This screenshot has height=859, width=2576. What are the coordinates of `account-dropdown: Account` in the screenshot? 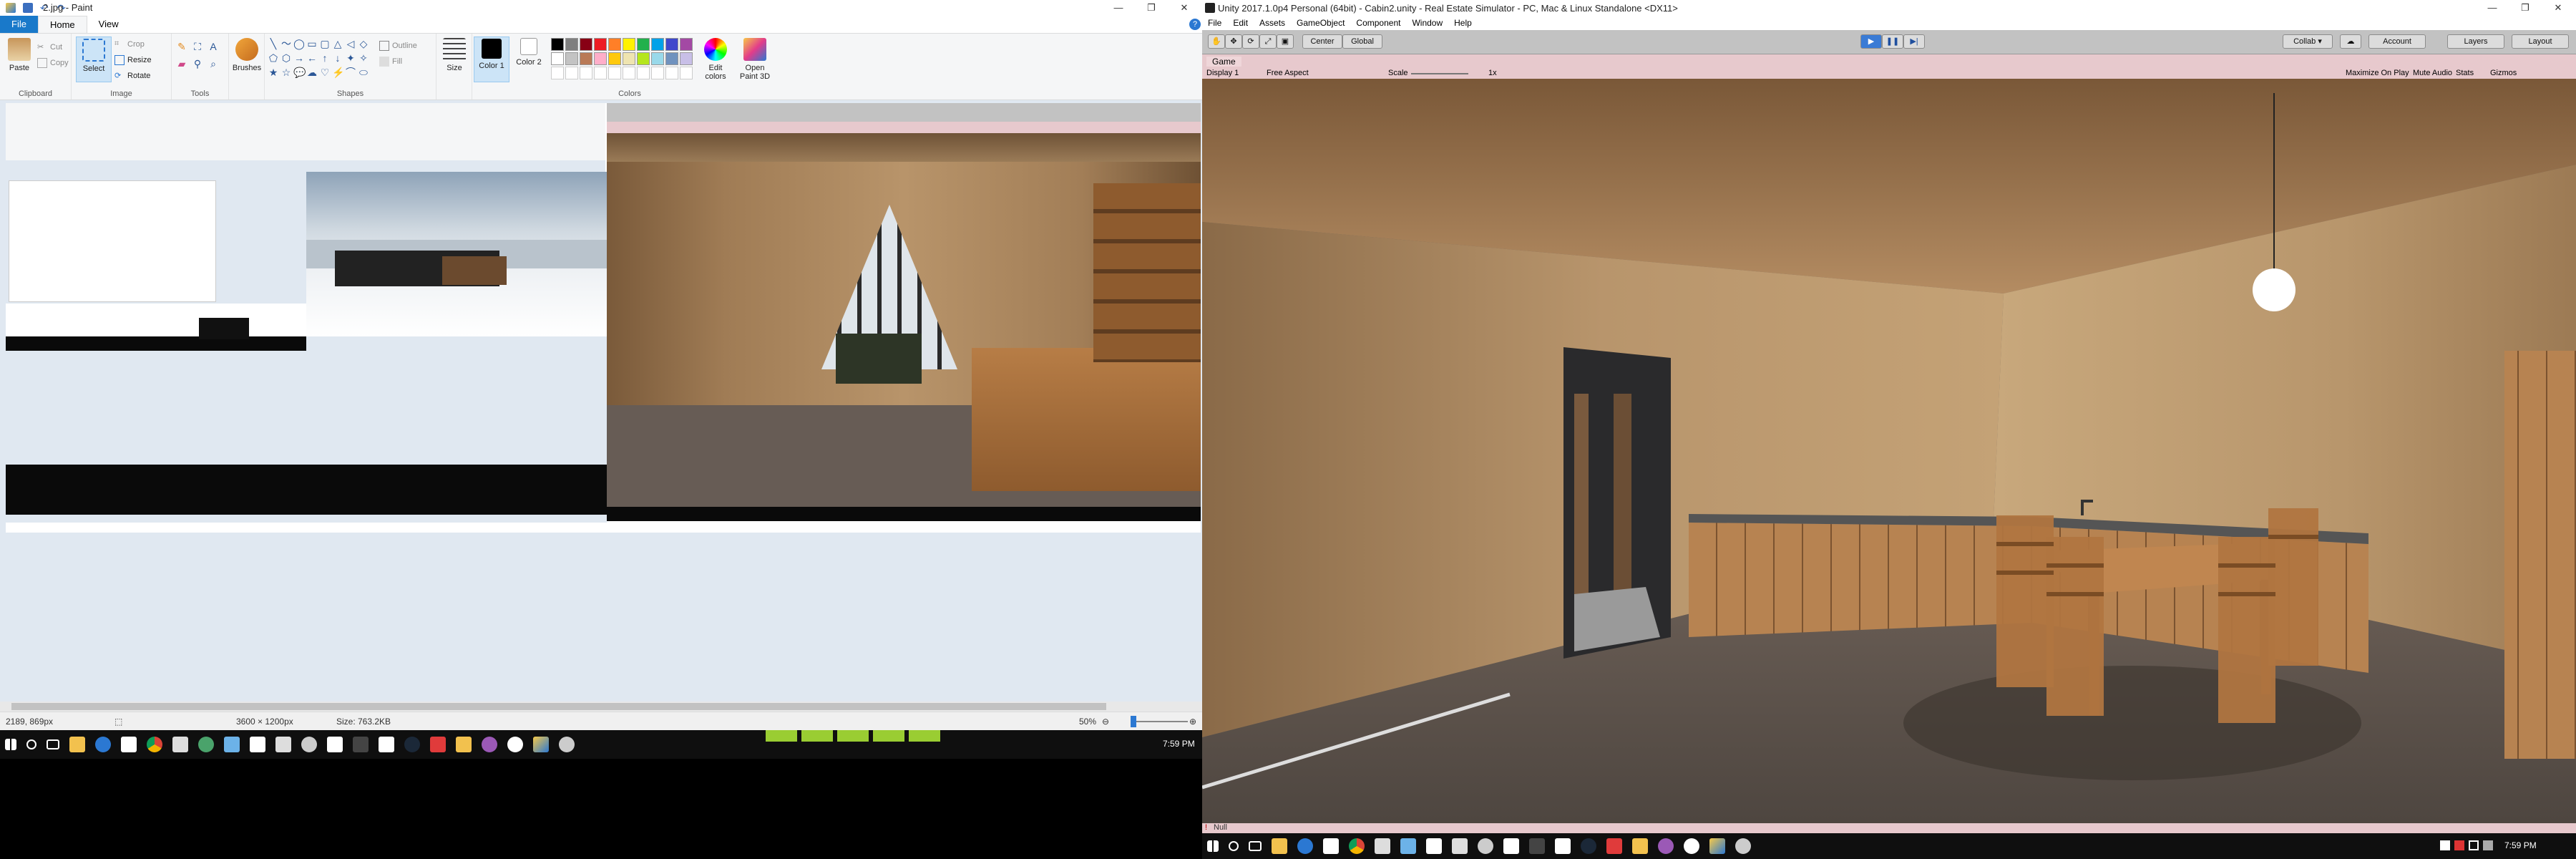 It's located at (2397, 41).